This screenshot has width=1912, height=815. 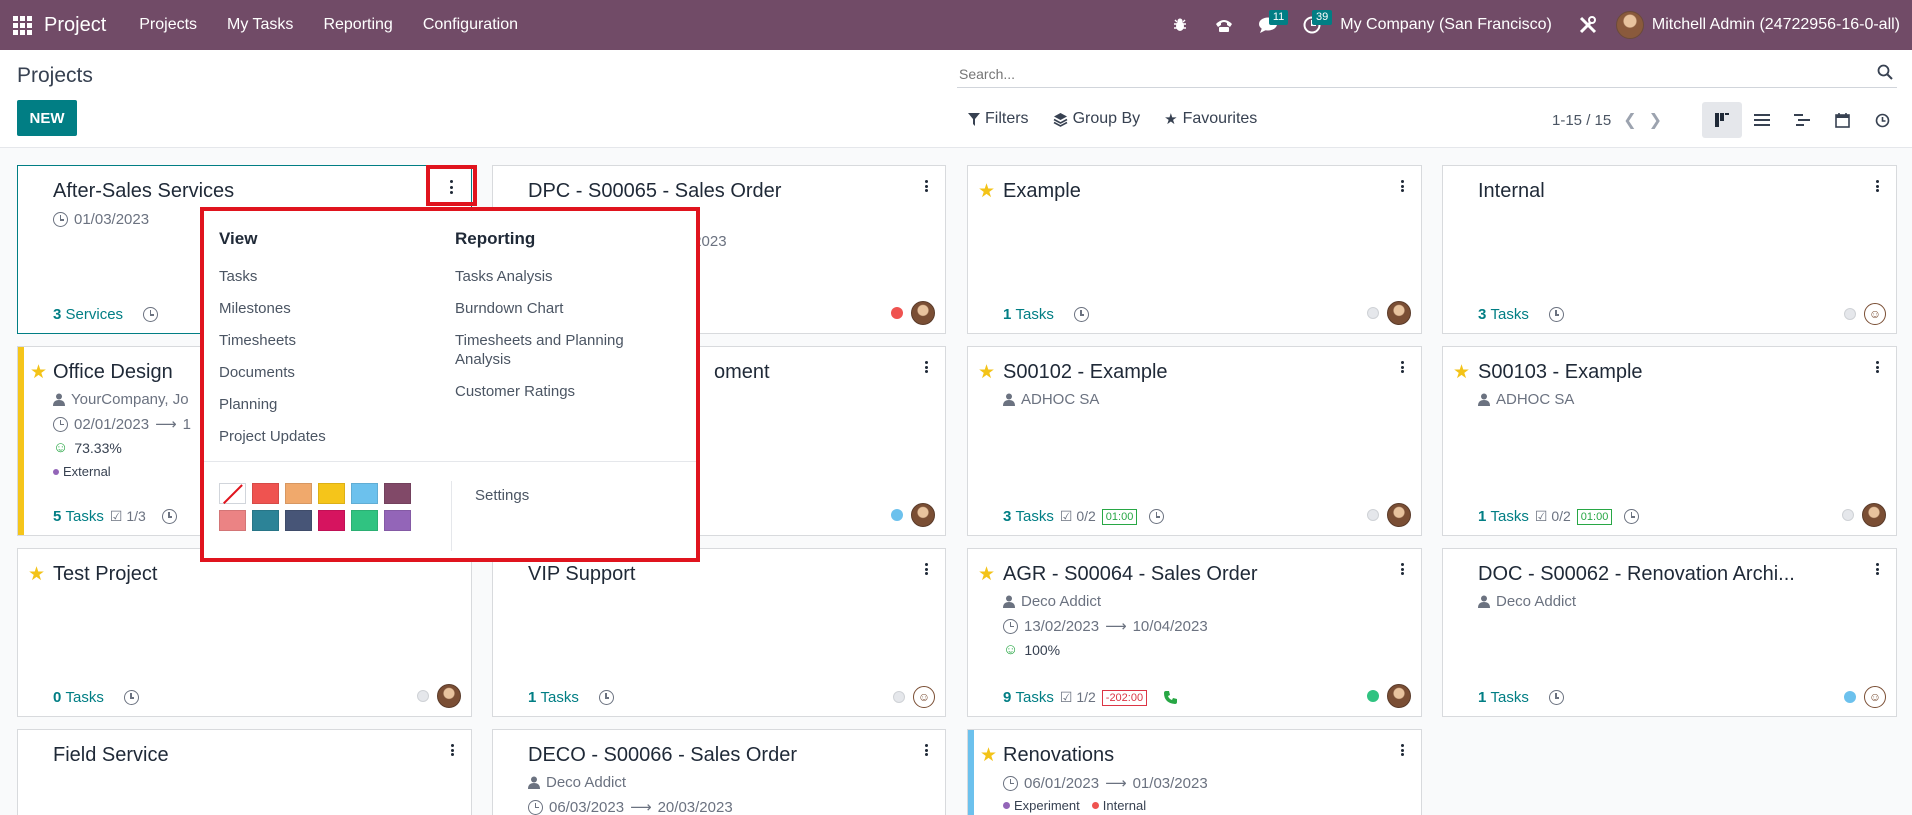 I want to click on menu-item-tasks: Tasks, so click(x=272, y=276).